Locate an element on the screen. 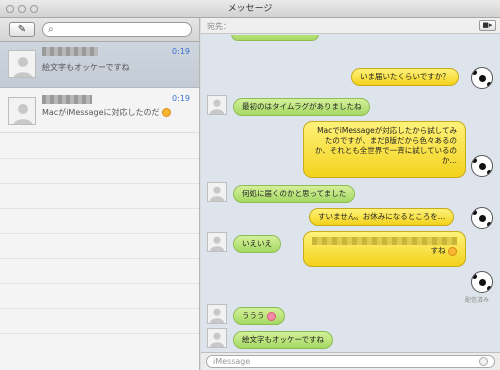 The width and height of the screenshot is (500, 370). close-window-button is located at coordinates (10, 9).